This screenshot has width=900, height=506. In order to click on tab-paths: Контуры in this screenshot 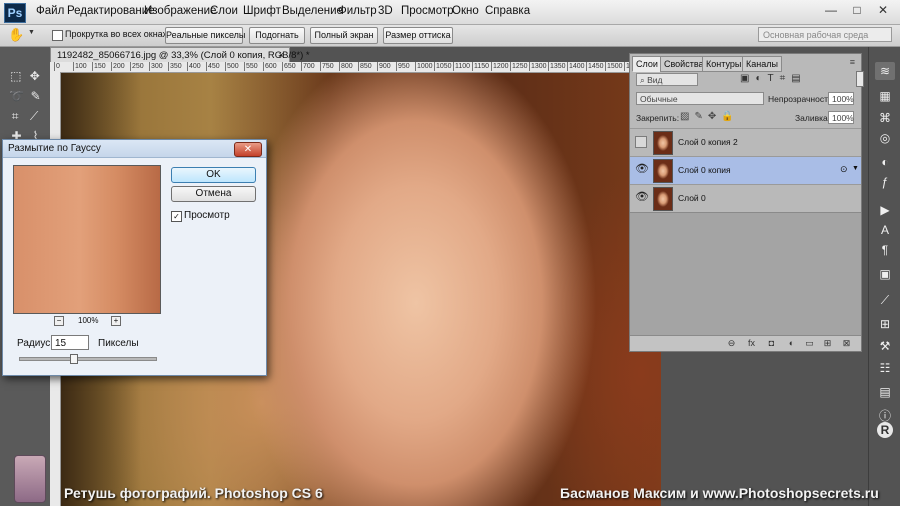, I will do `click(724, 64)`.